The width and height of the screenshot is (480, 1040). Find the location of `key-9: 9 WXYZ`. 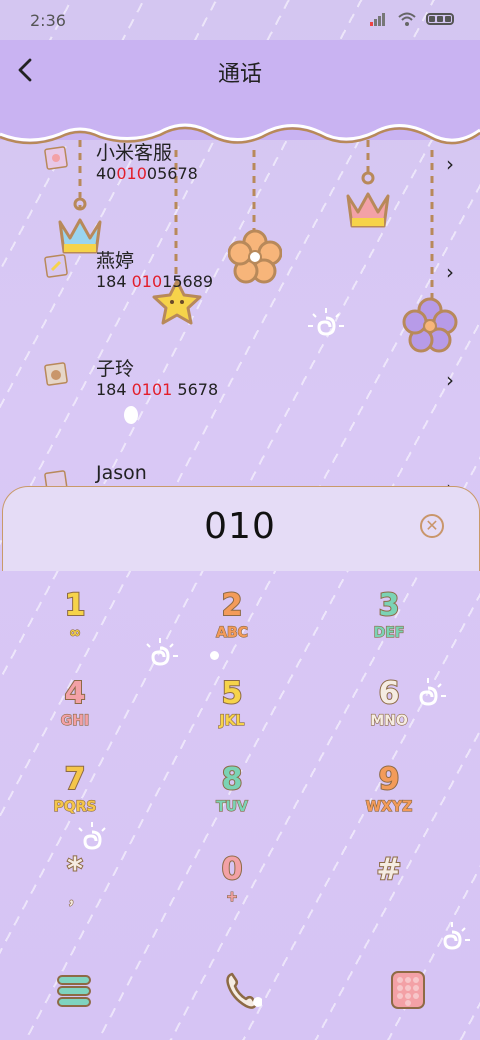

key-9: 9 WXYZ is located at coordinates (389, 801).